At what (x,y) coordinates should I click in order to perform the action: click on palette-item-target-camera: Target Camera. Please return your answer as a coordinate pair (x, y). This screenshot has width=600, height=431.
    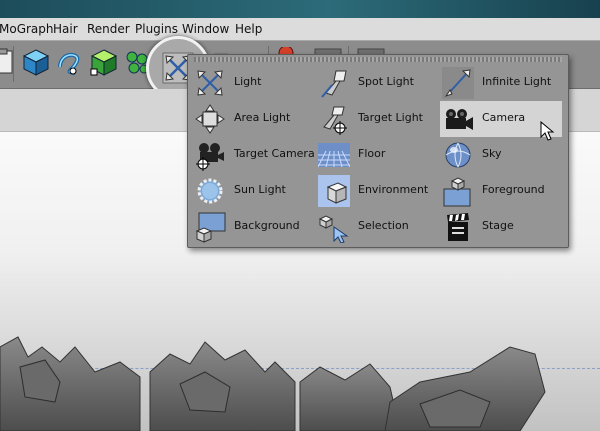
    Looking at the image, I should click on (253, 155).